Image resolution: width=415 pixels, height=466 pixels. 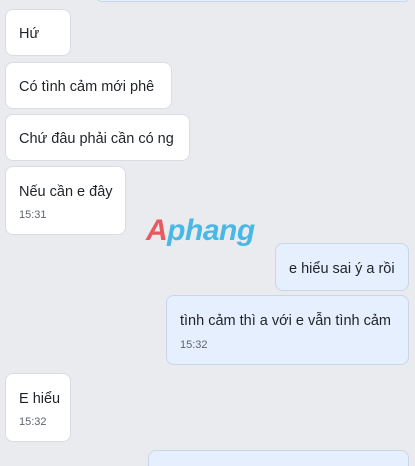 I want to click on message-text: E hiểu, so click(x=40, y=399).